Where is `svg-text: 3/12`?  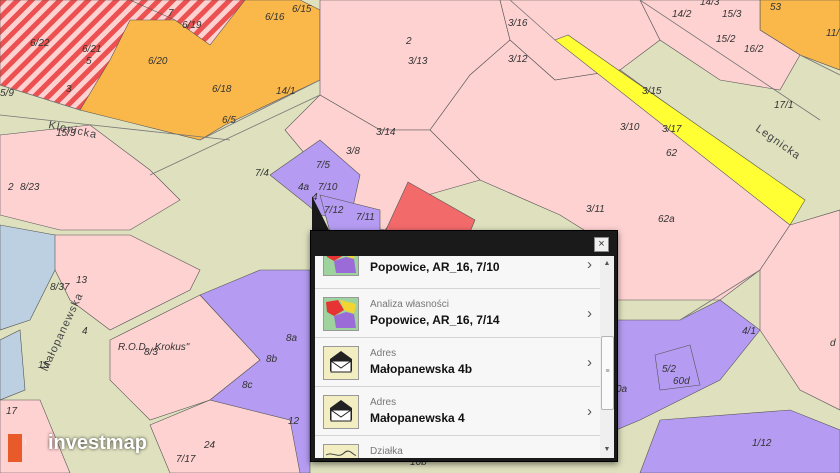
svg-text: 3/12 is located at coordinates (518, 59).